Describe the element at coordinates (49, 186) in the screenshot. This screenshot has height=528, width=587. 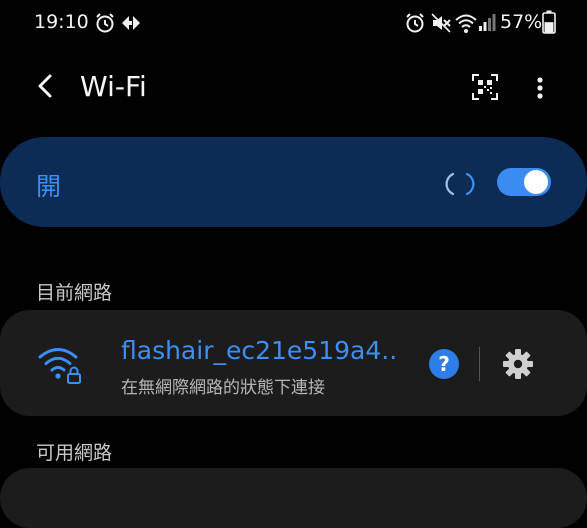
I see `wifi-switch-label: 開` at that location.